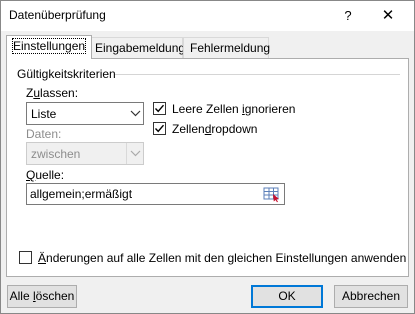 This screenshot has height=314, width=415. What do you see at coordinates (143, 194) in the screenshot?
I see `source-input` at bounding box center [143, 194].